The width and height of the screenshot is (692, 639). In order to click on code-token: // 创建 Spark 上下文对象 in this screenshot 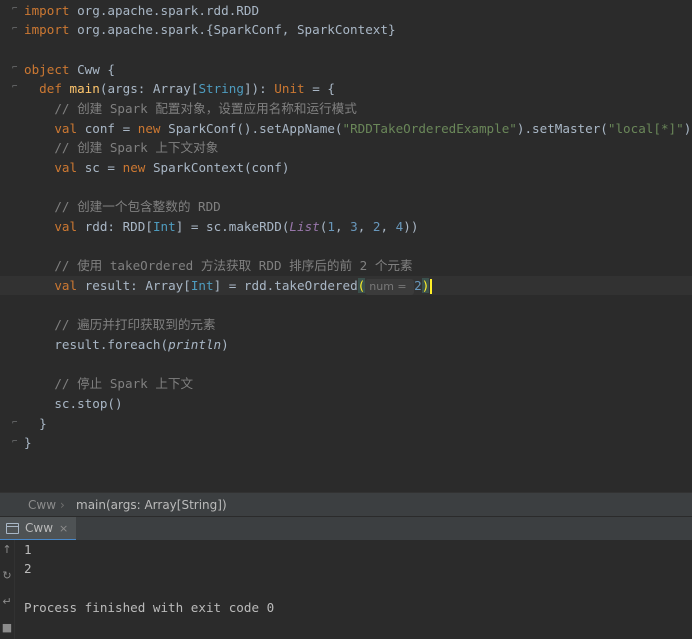, I will do `click(121, 147)`.